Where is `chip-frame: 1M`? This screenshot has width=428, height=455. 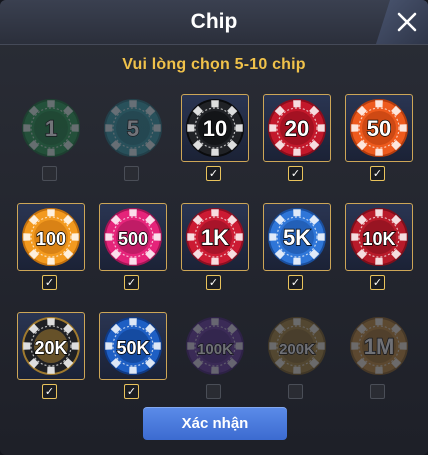
chip-frame: 1M is located at coordinates (379, 346).